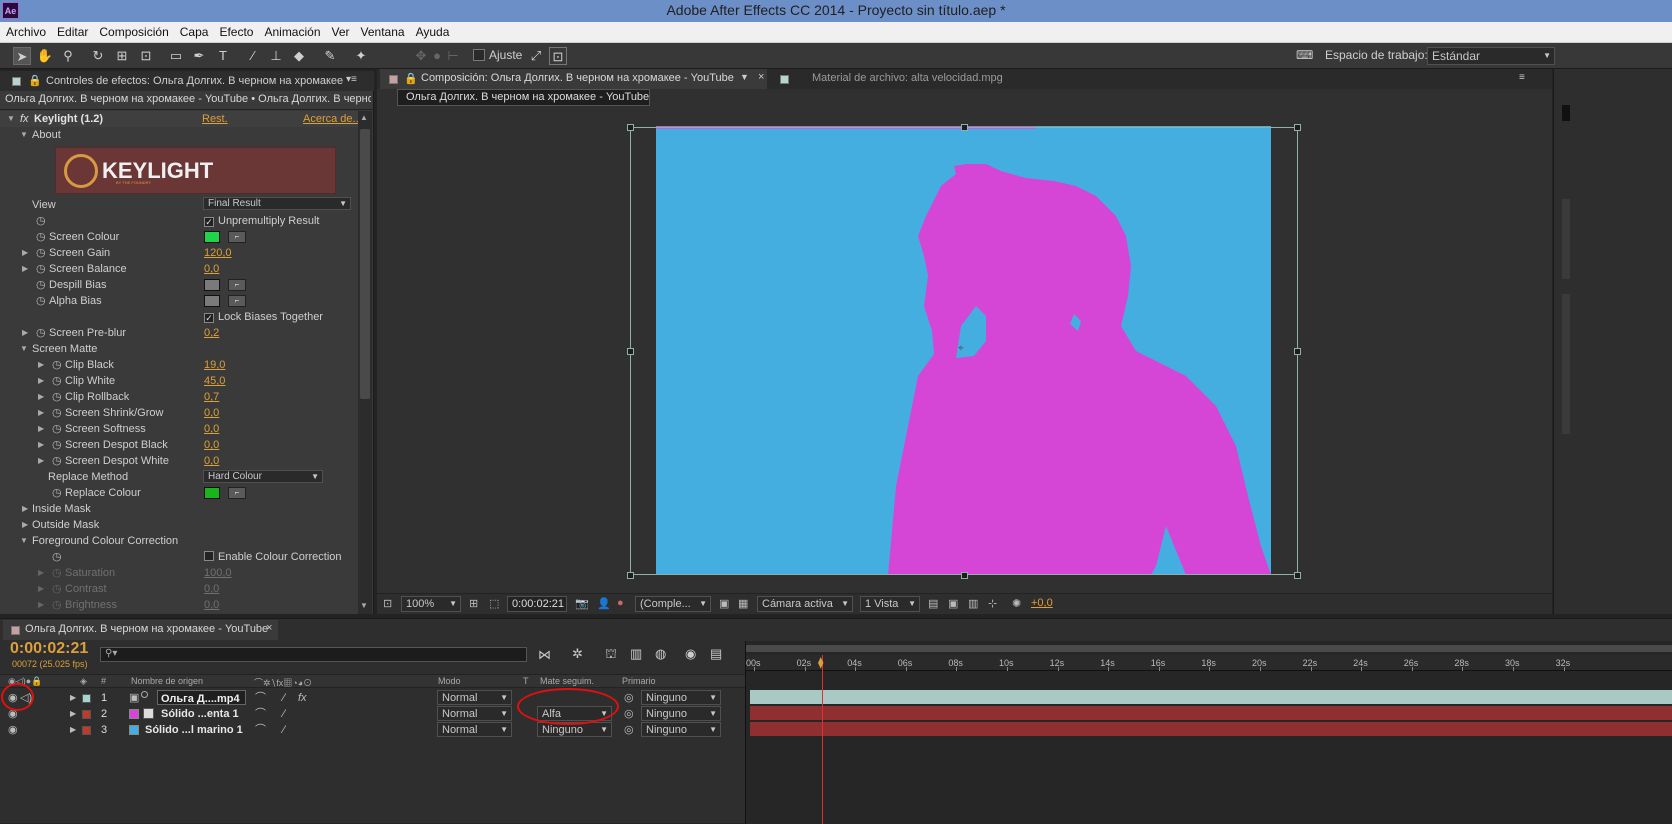  I want to click on screen-gain-value: 120,0, so click(218, 253).